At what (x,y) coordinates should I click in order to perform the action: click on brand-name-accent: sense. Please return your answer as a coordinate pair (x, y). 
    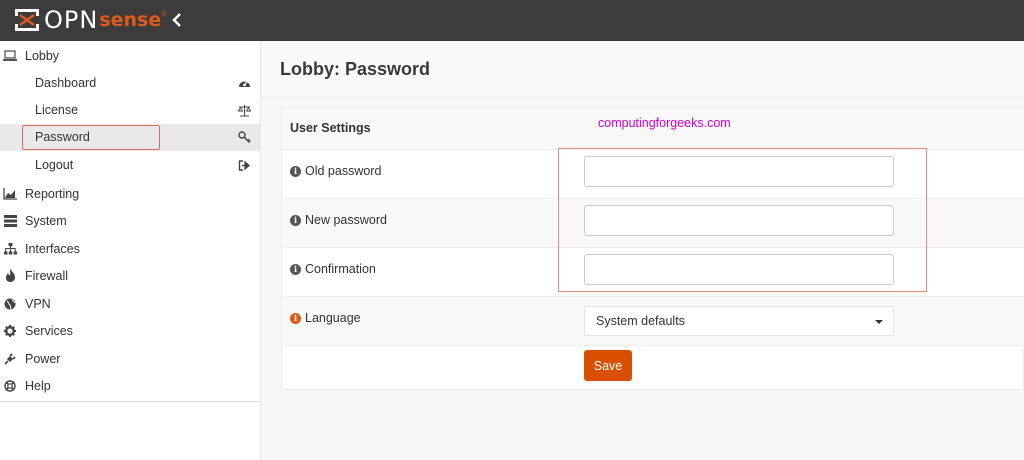
    Looking at the image, I should click on (130, 20).